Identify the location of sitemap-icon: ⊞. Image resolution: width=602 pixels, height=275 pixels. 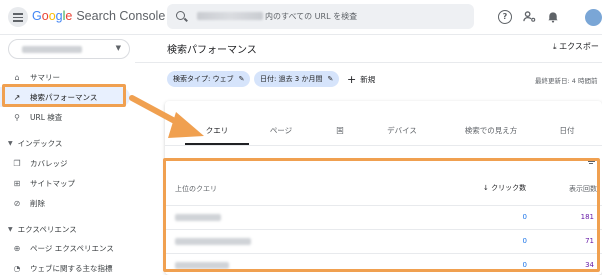
(17, 183).